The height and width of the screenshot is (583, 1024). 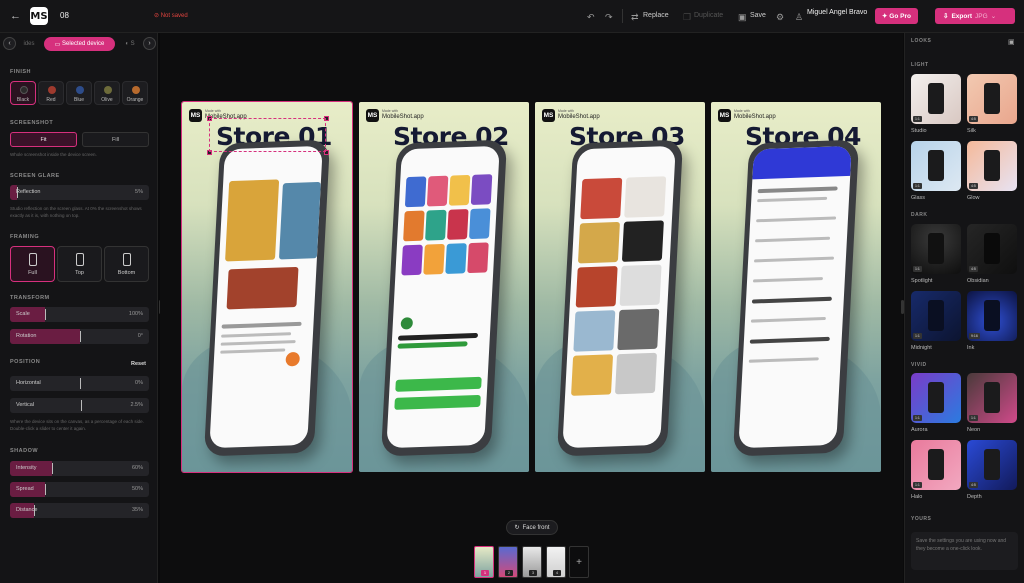 I want to click on finish-option-olive: Olive, so click(x=107, y=93).